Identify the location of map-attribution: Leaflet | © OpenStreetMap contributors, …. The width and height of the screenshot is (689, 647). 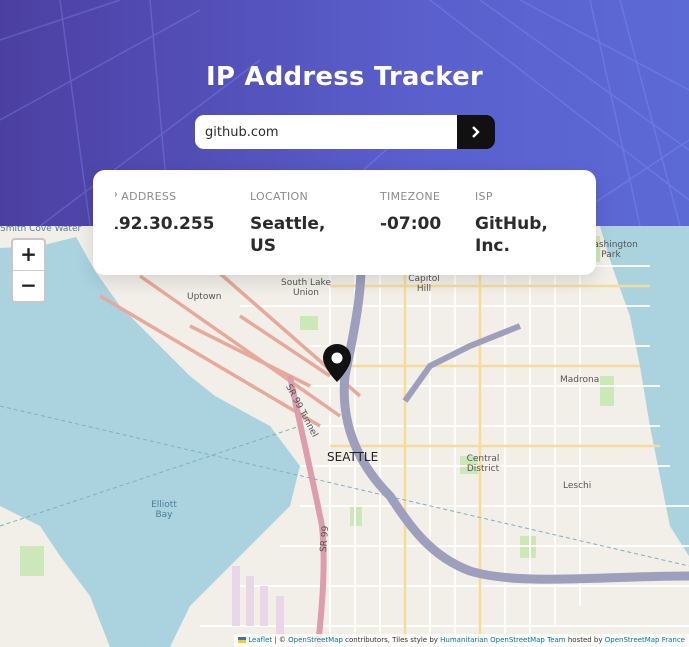
(461, 640).